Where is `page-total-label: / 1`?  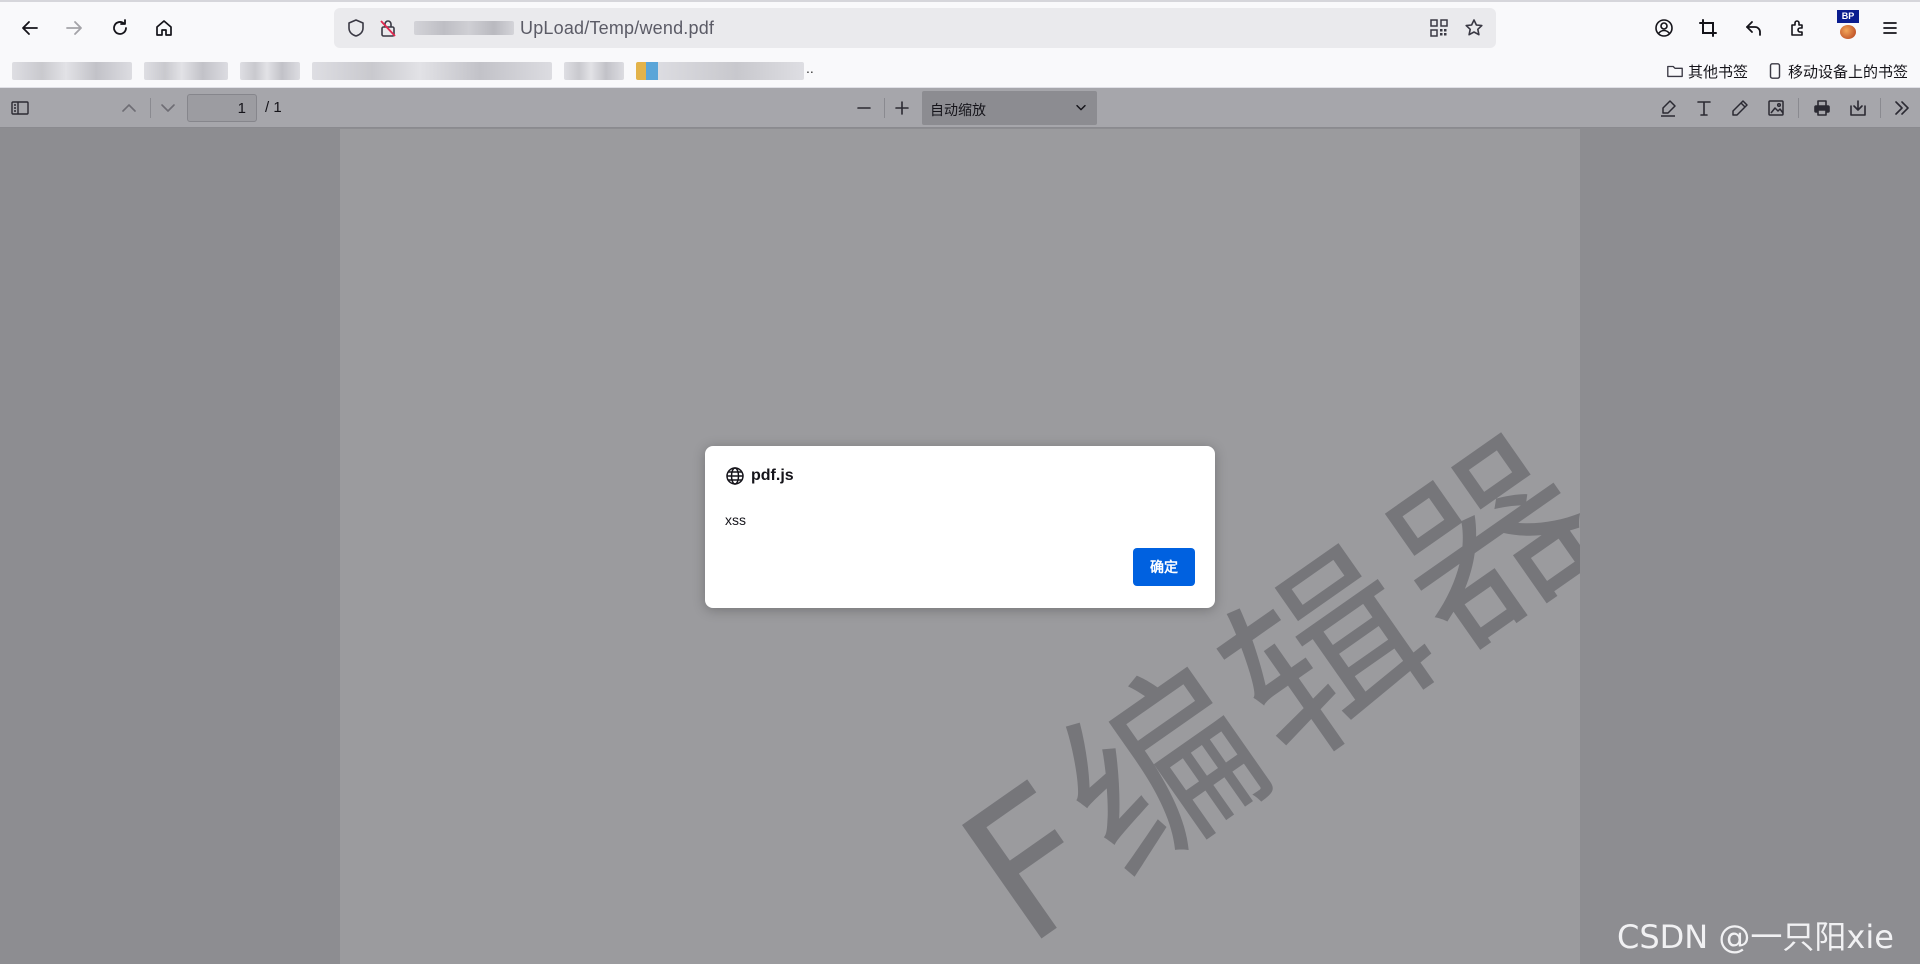 page-total-label: / 1 is located at coordinates (273, 107).